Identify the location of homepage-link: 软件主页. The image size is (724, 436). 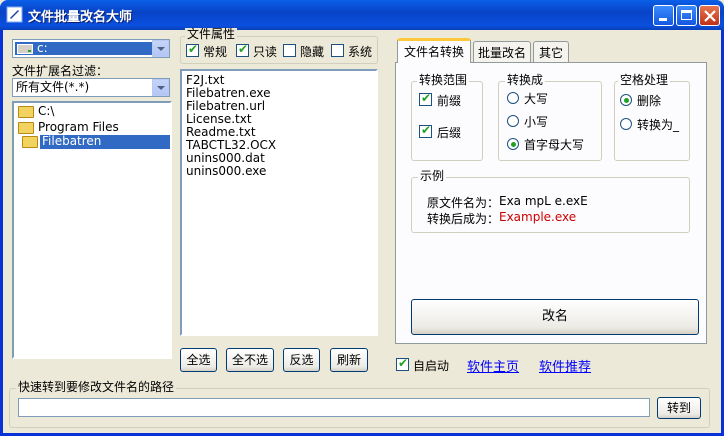
(493, 365).